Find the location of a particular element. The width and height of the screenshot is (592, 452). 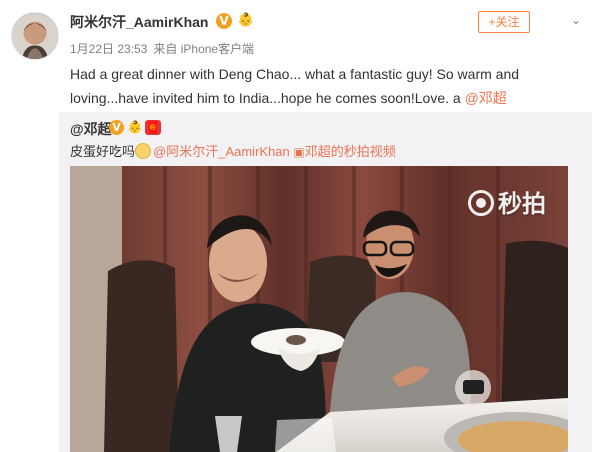

original-verified-icon: V is located at coordinates (116, 127).